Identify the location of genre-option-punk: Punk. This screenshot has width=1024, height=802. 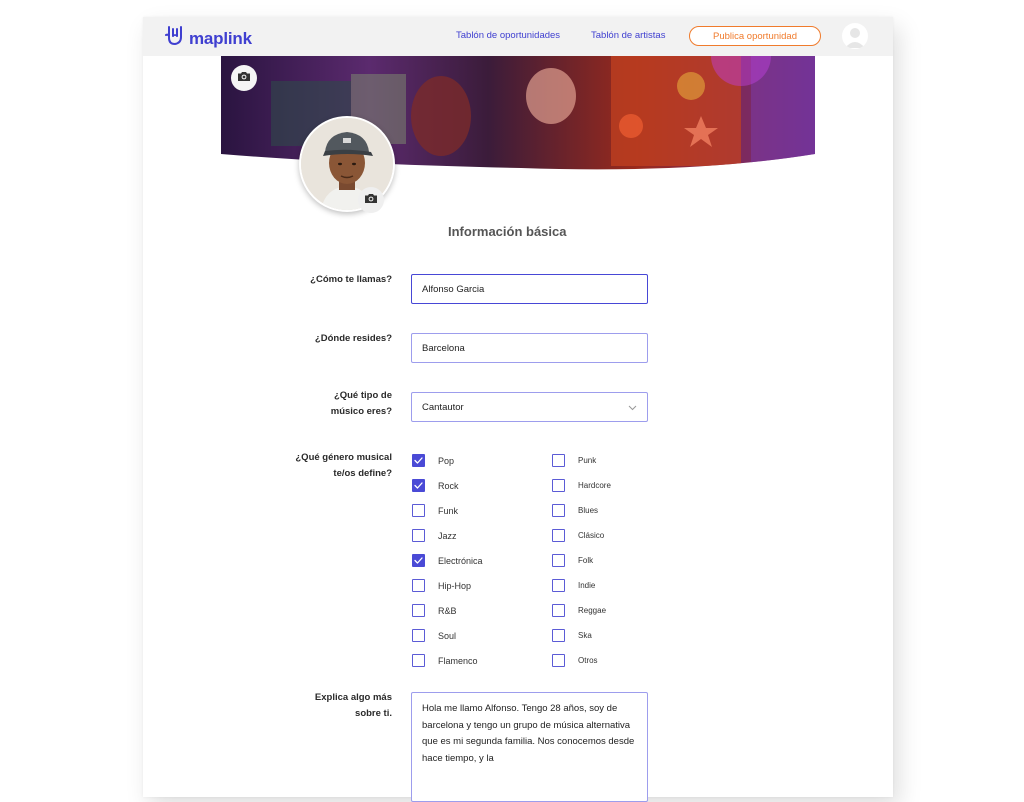
(574, 460).